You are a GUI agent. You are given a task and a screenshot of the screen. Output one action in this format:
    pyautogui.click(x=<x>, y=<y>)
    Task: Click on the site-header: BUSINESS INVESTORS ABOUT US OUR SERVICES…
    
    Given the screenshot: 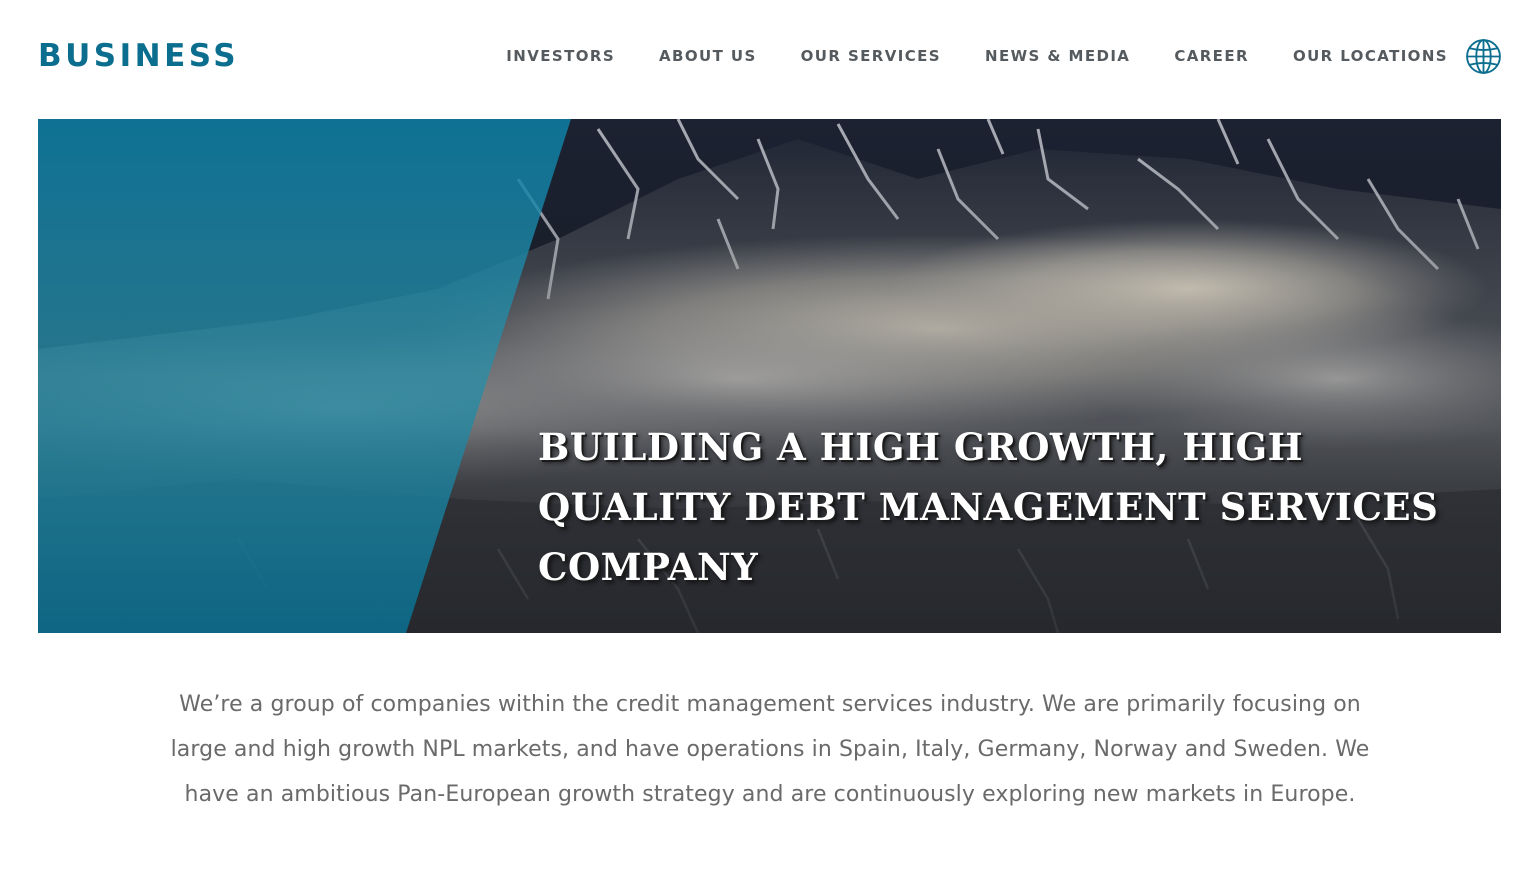 What is the action you would take?
    pyautogui.click(x=768, y=56)
    